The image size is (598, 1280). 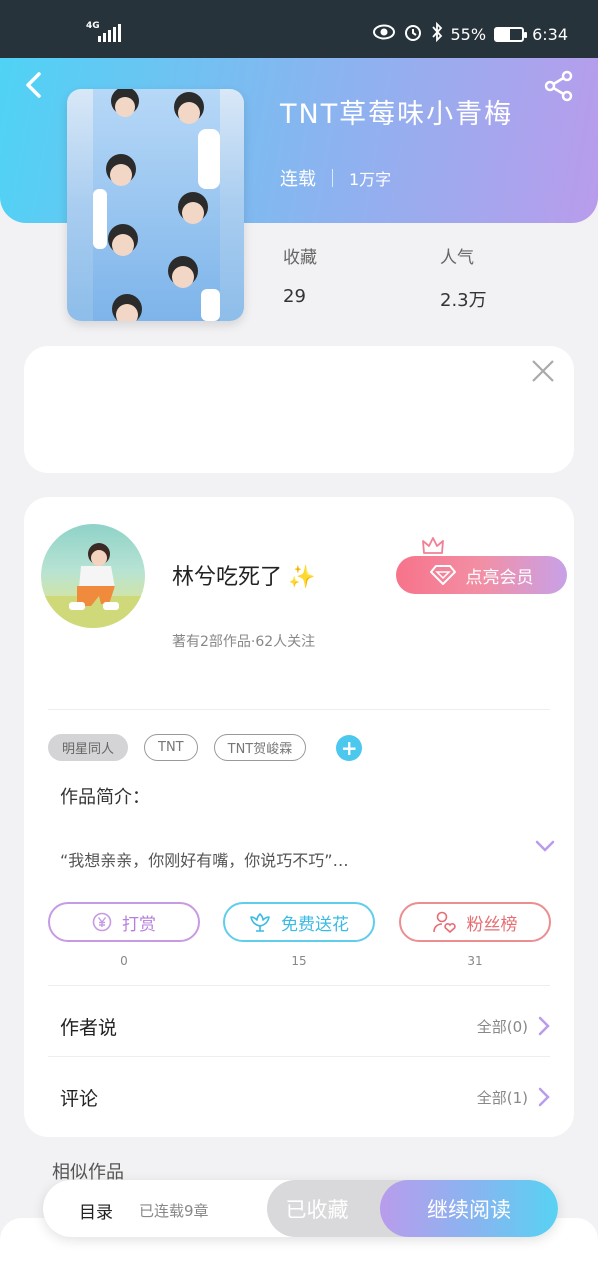 I want to click on cover-figures-icon, so click(x=156, y=205).